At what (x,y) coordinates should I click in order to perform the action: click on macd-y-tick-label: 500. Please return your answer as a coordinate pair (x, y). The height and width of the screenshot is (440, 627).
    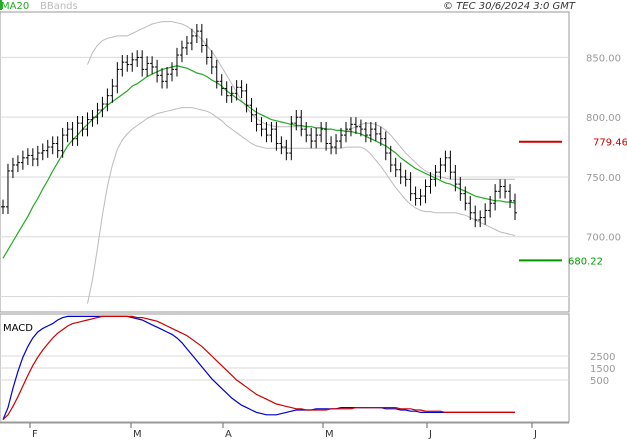
    Looking at the image, I should click on (599, 381).